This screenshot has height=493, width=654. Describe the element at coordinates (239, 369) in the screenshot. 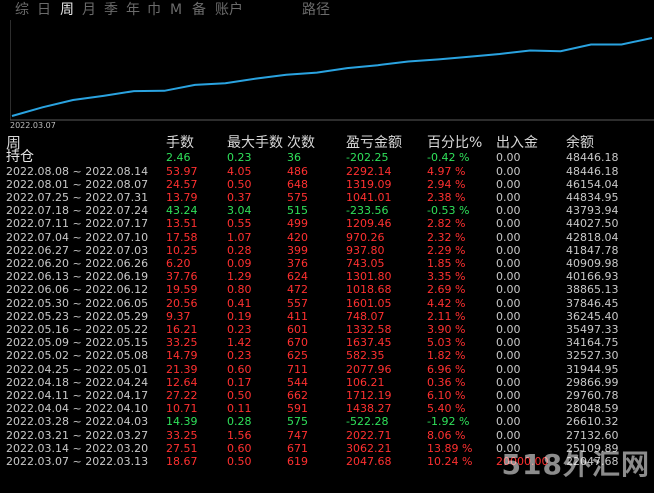

I see `cell-max-lots: 0.60` at that location.